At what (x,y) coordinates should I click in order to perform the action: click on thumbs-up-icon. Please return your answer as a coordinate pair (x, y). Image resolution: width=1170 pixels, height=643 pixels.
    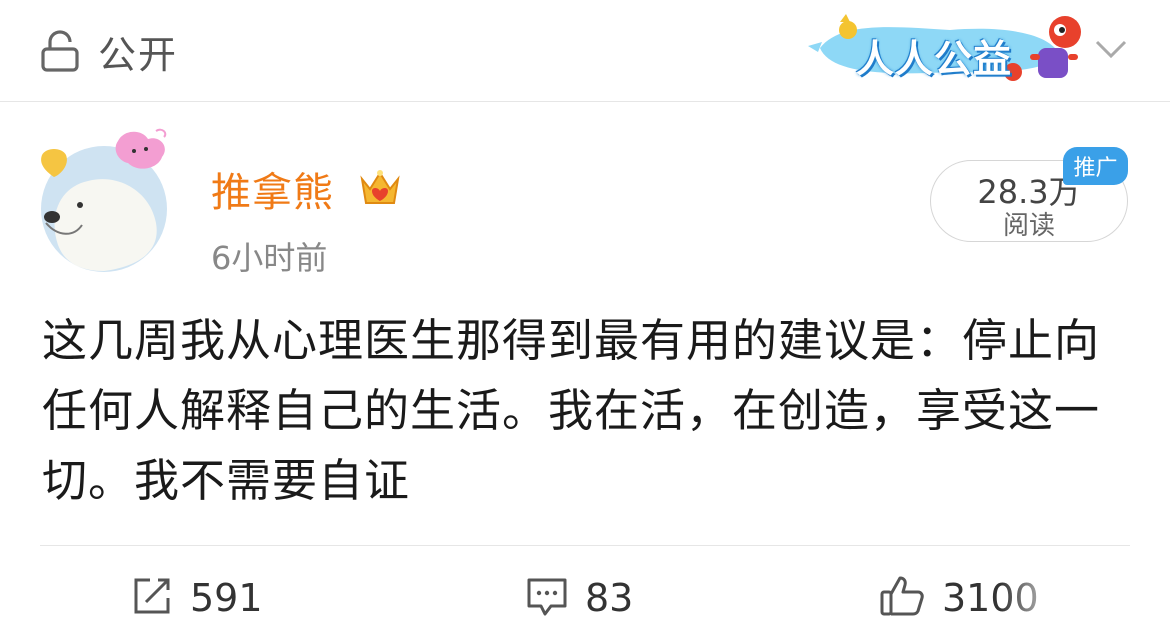
    Looking at the image, I should click on (902, 598).